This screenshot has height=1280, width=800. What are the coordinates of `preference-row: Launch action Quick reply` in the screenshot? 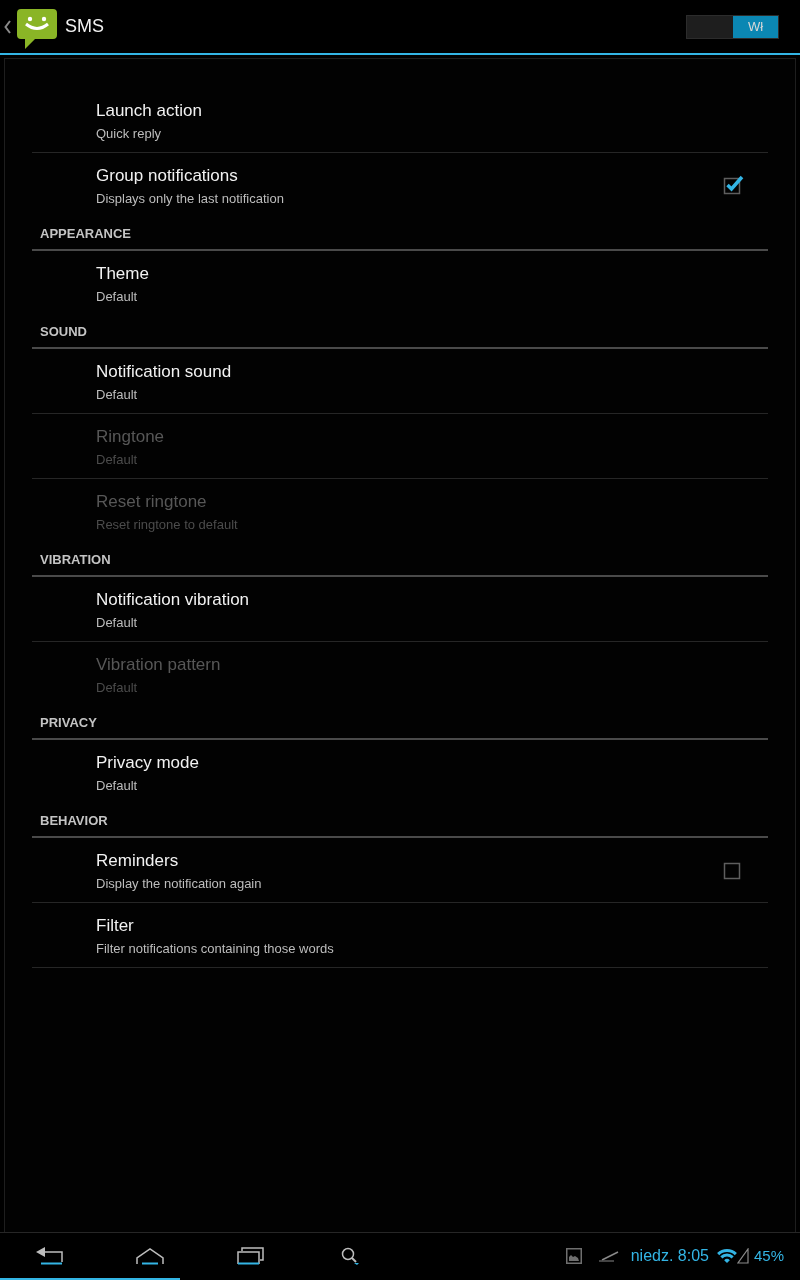 It's located at (400, 120).